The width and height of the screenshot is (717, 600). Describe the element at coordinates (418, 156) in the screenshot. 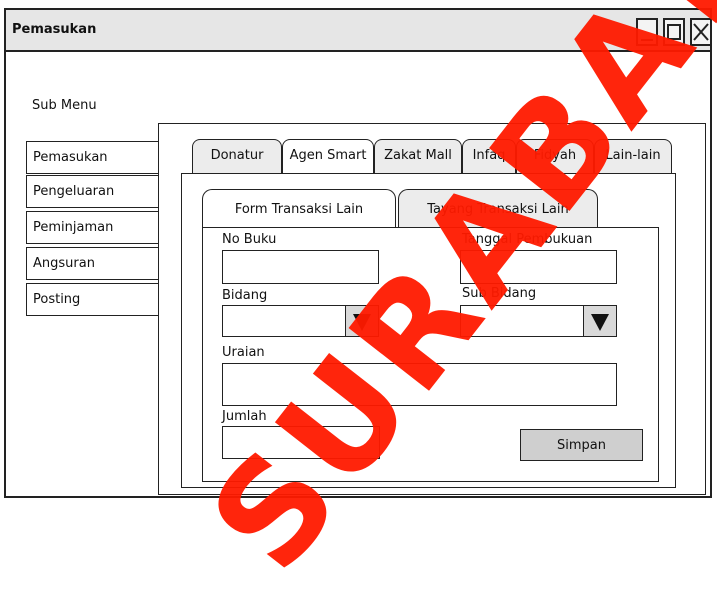

I see `tab-zakat-mall: Zakat Mall` at that location.